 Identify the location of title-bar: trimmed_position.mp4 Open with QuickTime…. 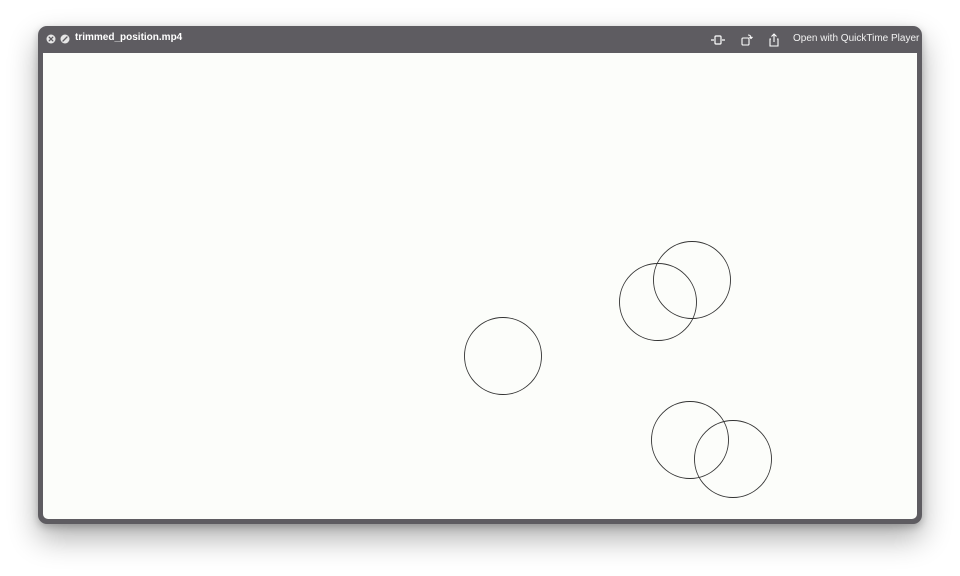
(480, 39).